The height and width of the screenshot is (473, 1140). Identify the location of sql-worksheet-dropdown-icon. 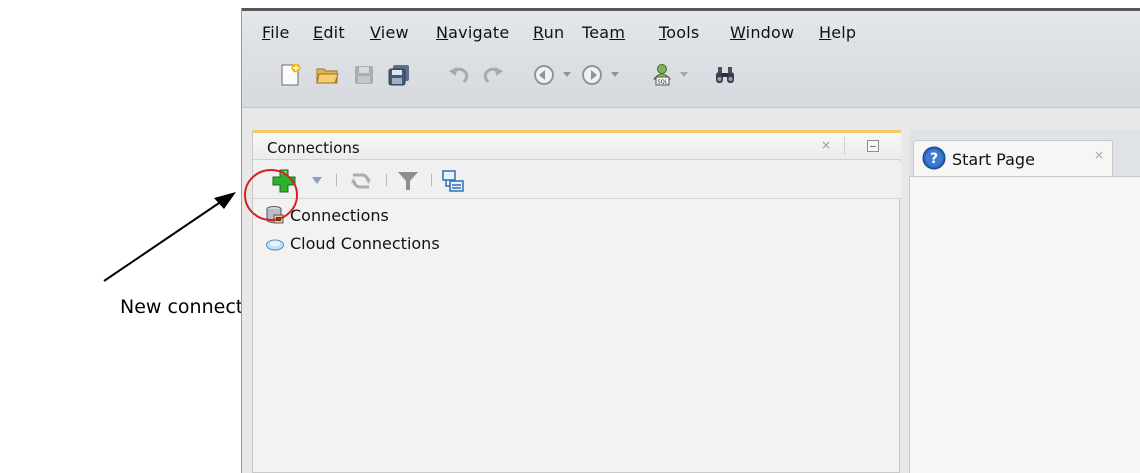
(684, 75).